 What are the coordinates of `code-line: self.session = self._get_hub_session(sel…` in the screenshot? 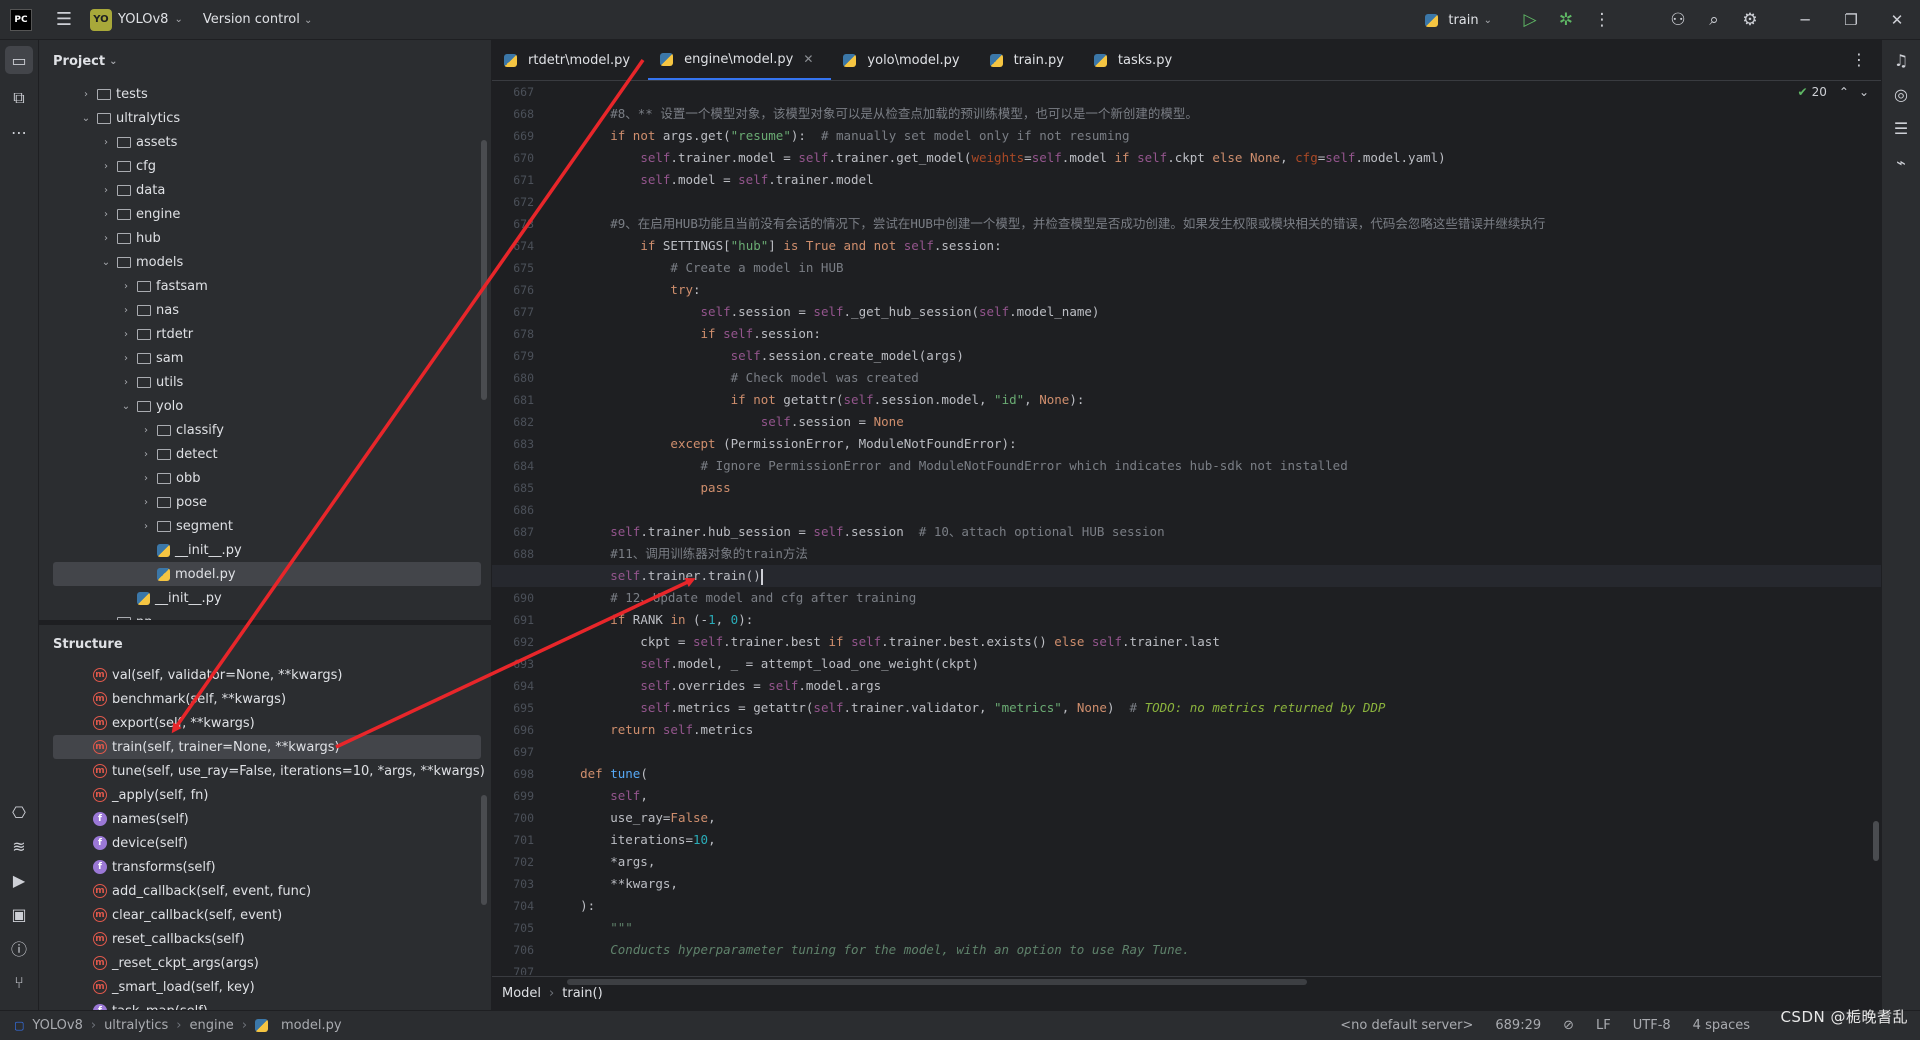 It's located at (1215, 312).